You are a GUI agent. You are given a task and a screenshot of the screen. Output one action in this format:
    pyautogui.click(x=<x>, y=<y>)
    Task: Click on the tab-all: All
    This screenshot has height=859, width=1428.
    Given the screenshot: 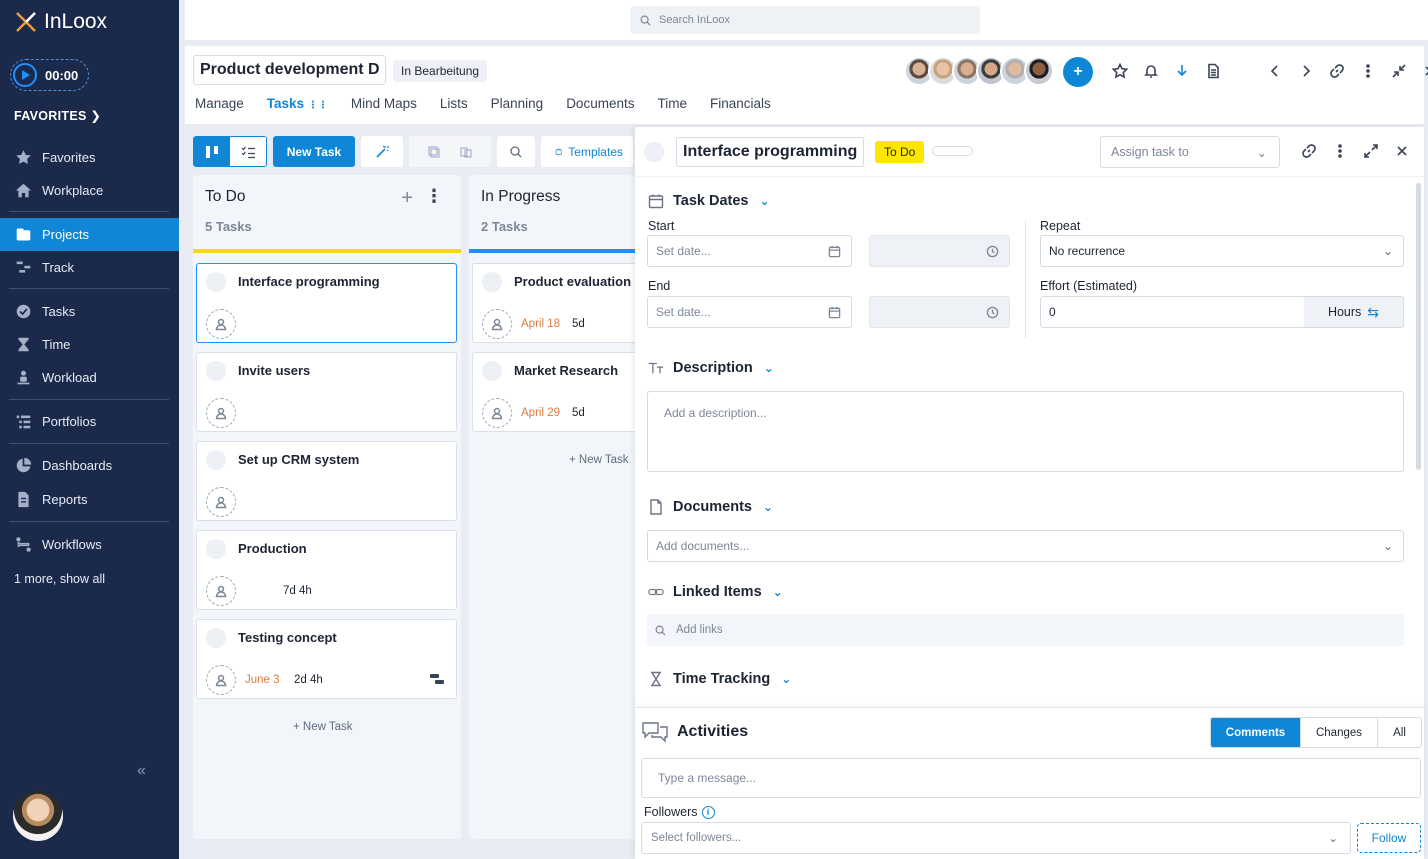 What is the action you would take?
    pyautogui.click(x=1399, y=732)
    